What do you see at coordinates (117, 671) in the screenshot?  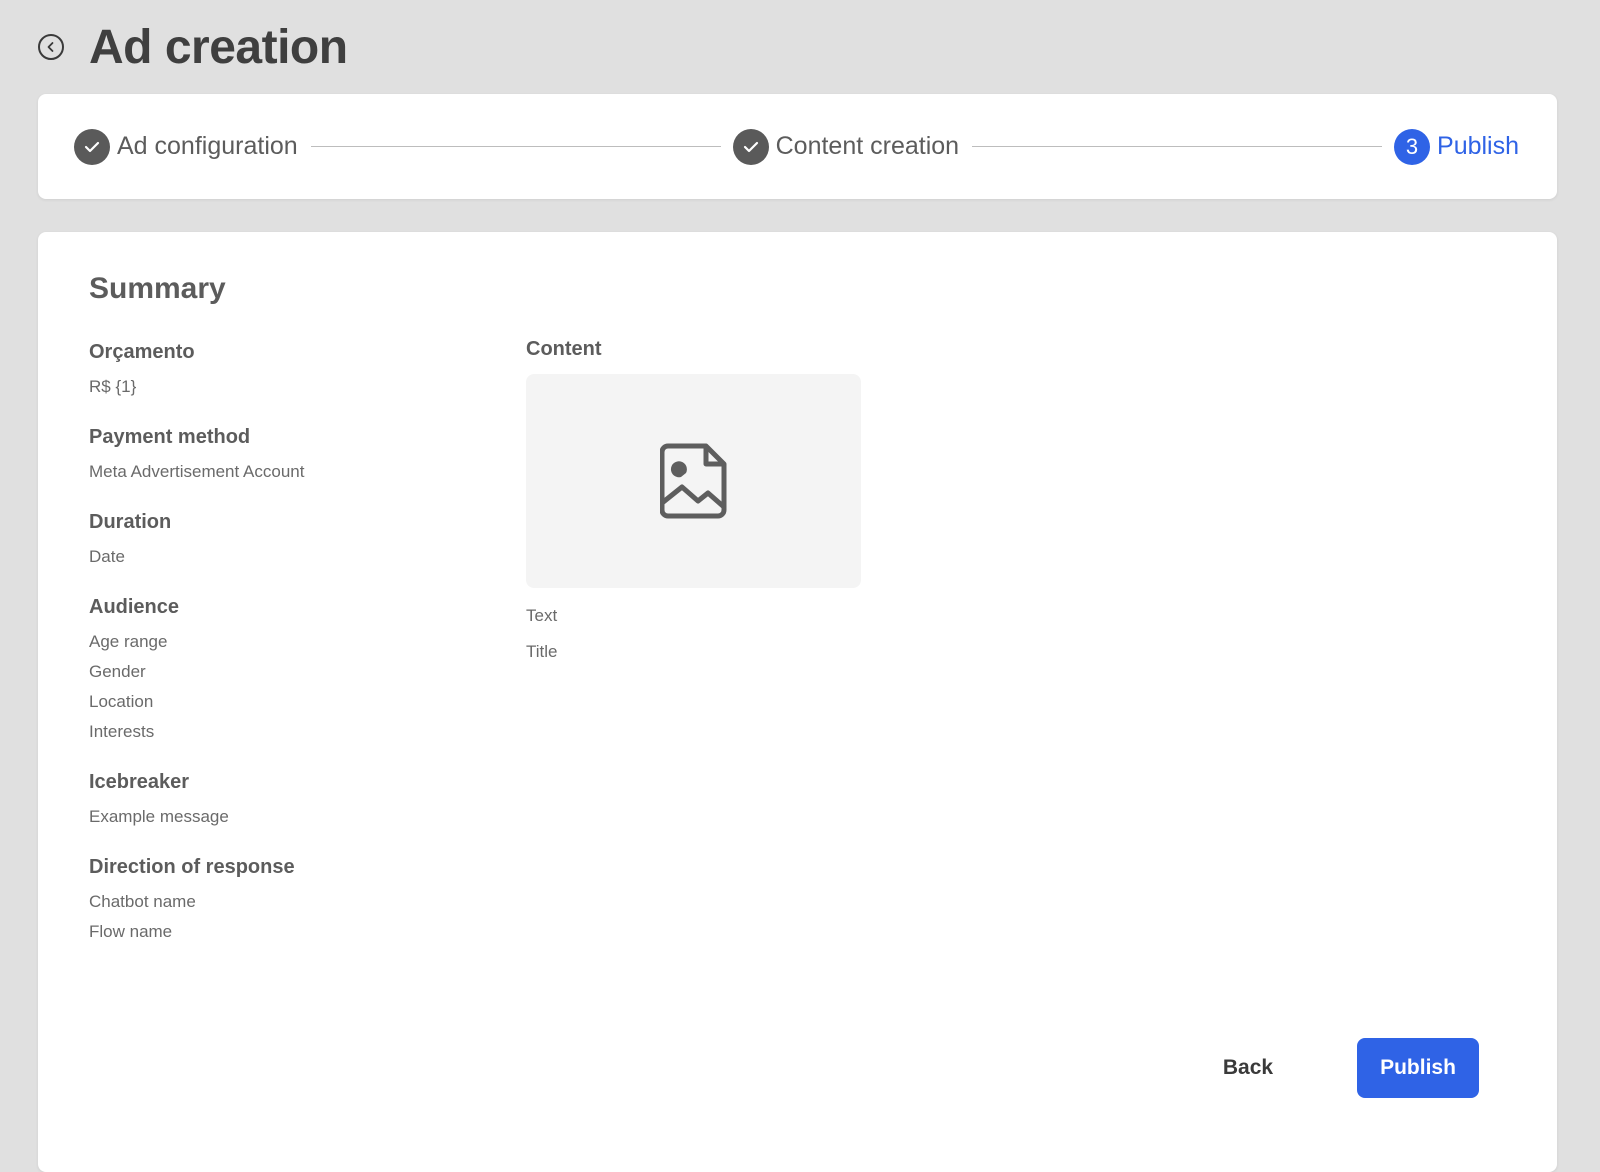 I see `field-value: Gender` at bounding box center [117, 671].